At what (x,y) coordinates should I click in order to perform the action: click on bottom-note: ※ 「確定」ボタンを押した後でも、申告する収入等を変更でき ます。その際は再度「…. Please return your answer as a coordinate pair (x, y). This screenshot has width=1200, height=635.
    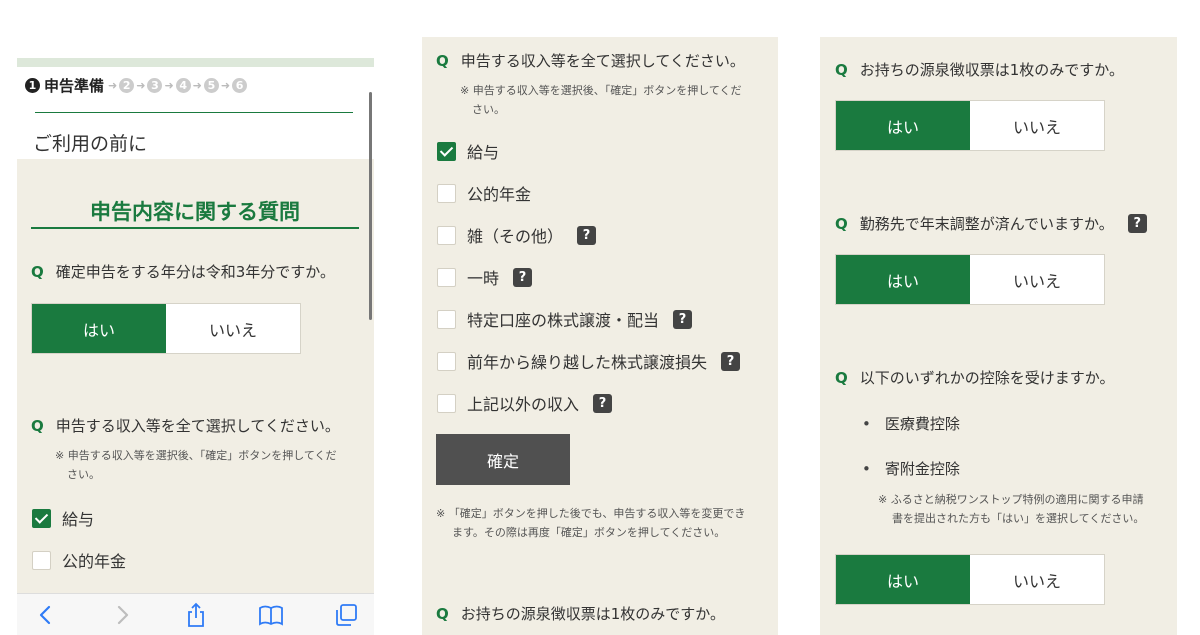
    Looking at the image, I should click on (590, 523).